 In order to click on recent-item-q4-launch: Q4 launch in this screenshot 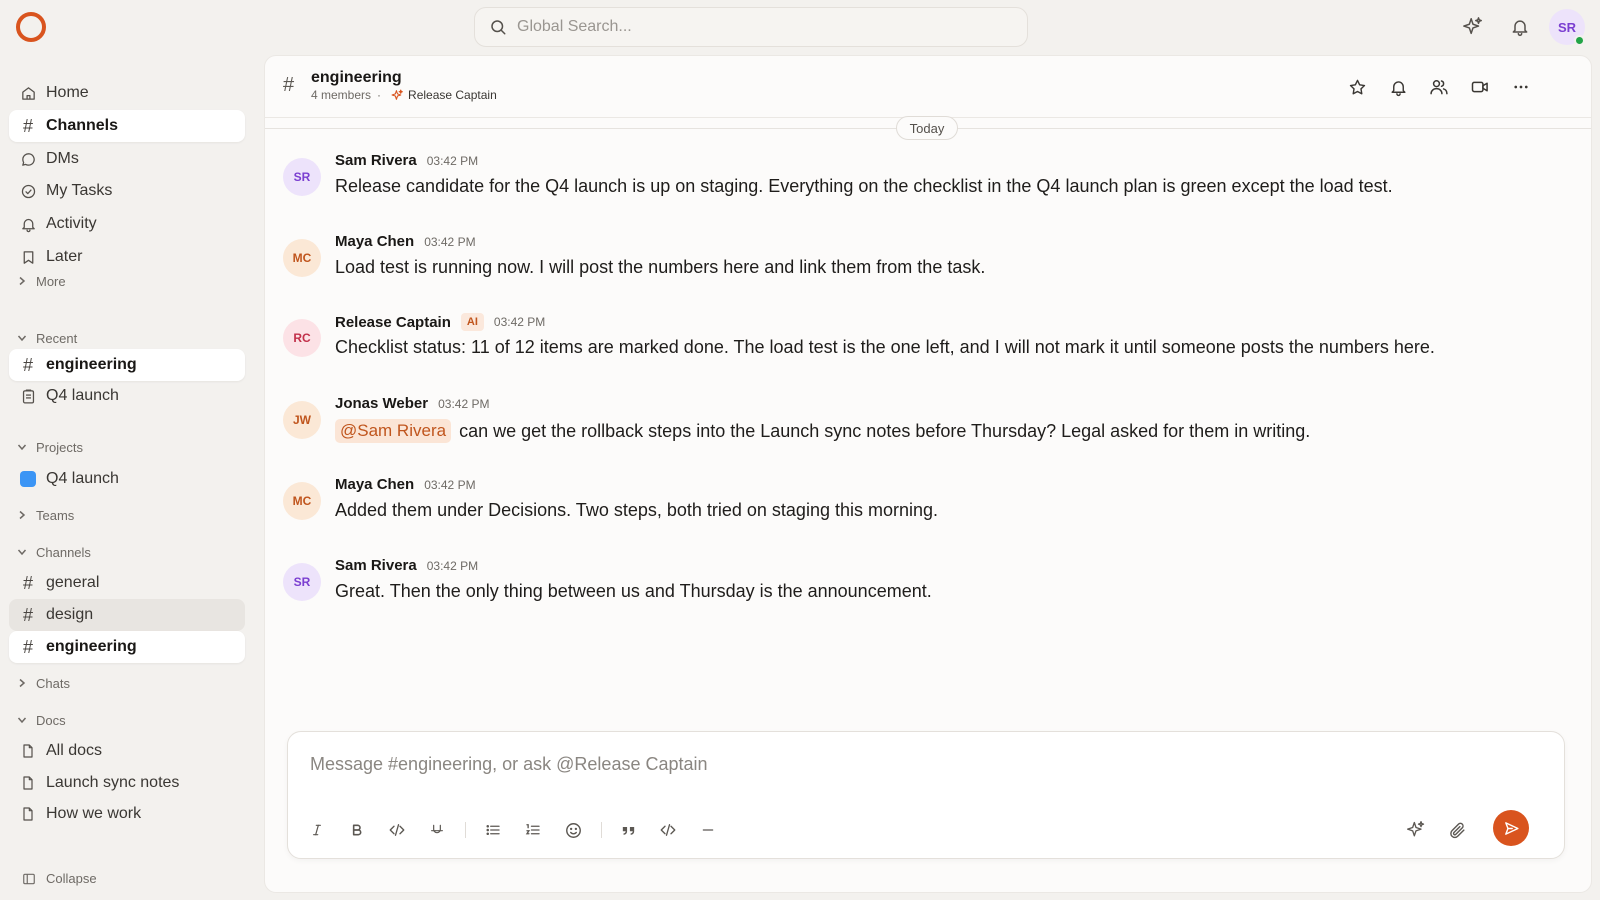, I will do `click(127, 396)`.